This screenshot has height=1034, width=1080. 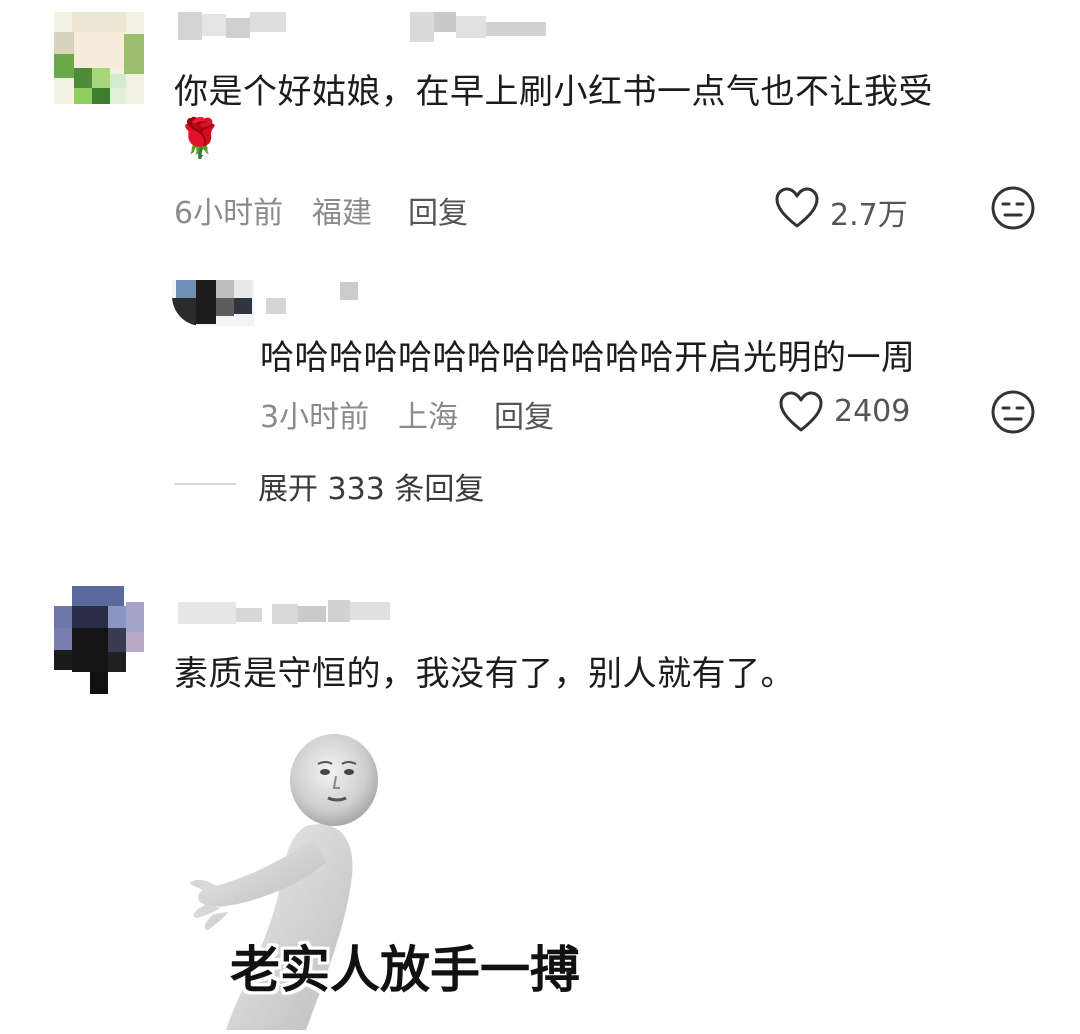 I want to click on like-count: 2409, so click(x=872, y=411).